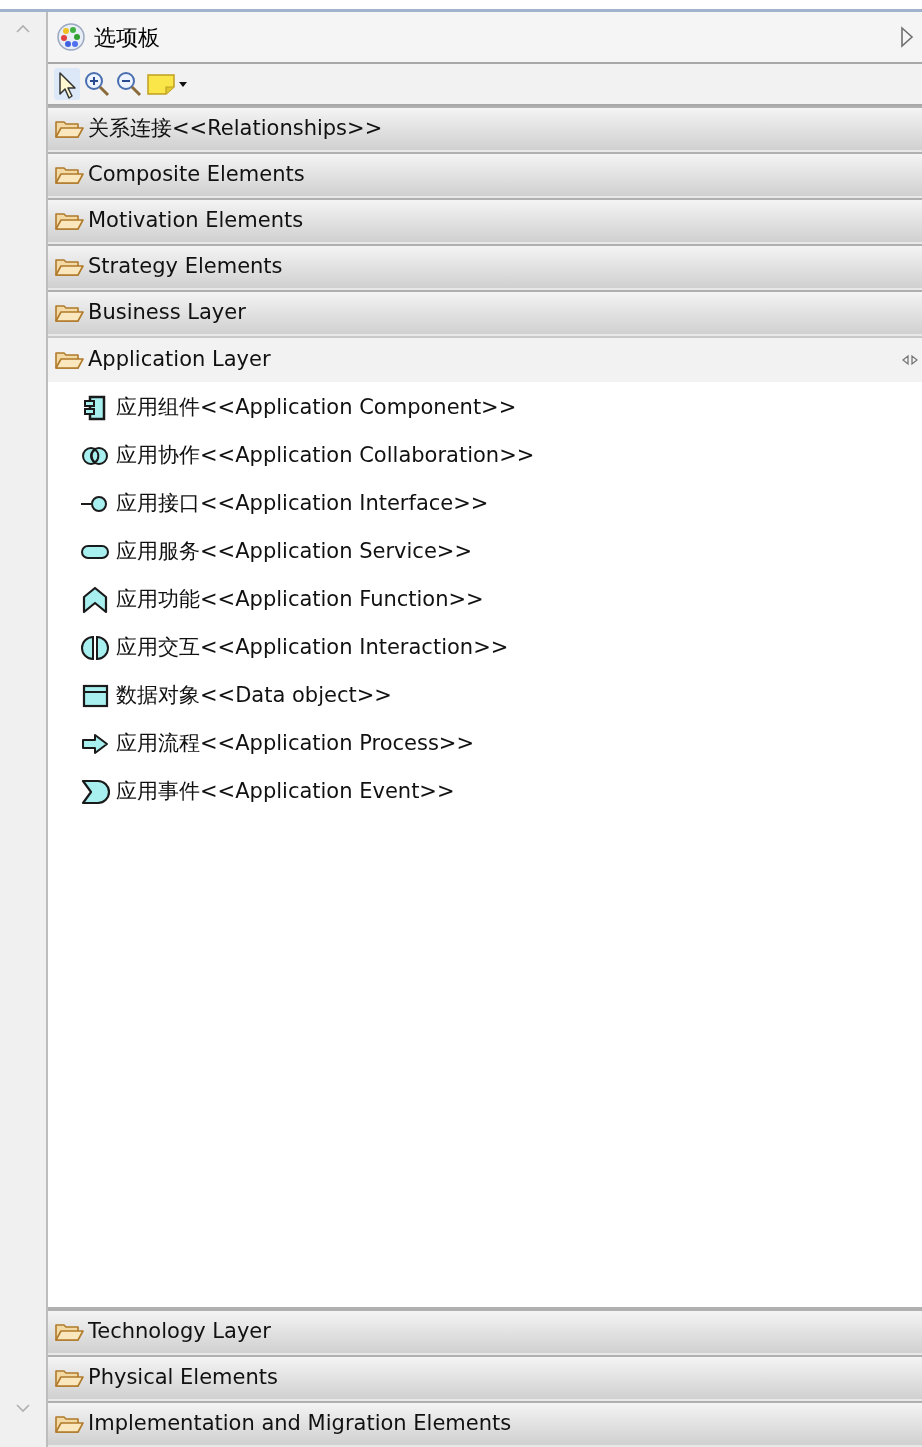  I want to click on drawer-header: Business Layer, so click(485, 313).